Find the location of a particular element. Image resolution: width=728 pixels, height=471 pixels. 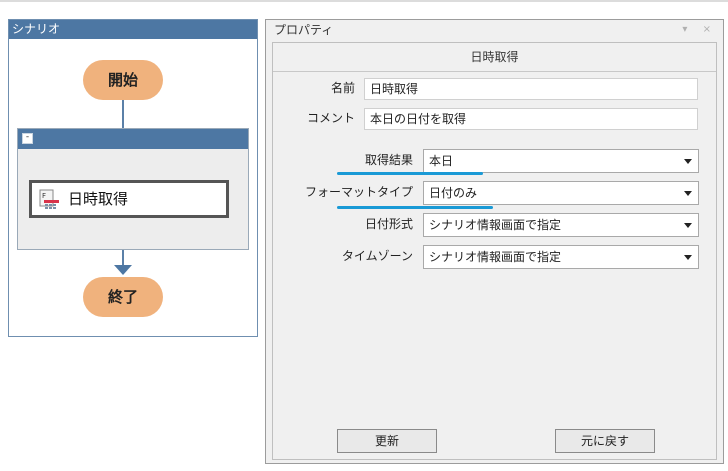

format-type-select: 日付のみ is located at coordinates (561, 193).